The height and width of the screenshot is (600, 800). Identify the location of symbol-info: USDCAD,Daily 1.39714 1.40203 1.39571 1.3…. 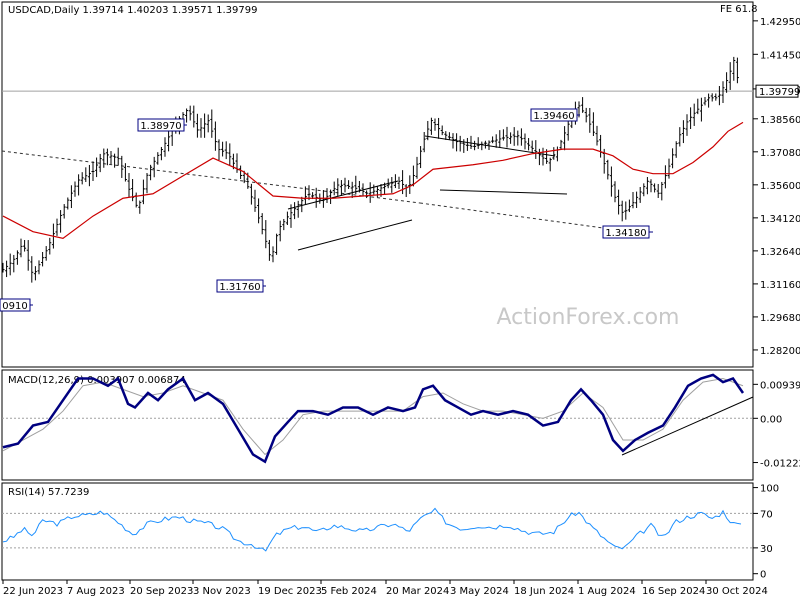
(133, 10).